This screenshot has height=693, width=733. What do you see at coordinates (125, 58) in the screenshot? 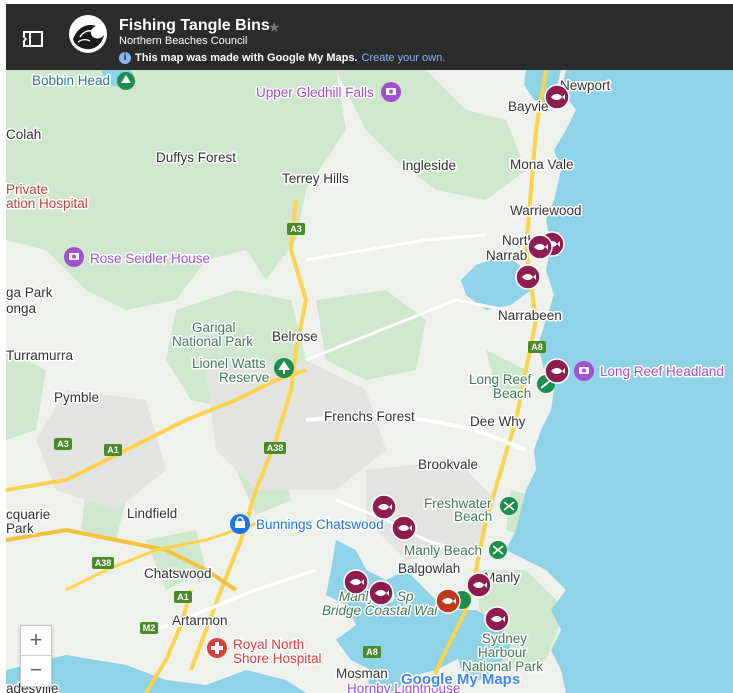
I see `info-icon: i` at bounding box center [125, 58].